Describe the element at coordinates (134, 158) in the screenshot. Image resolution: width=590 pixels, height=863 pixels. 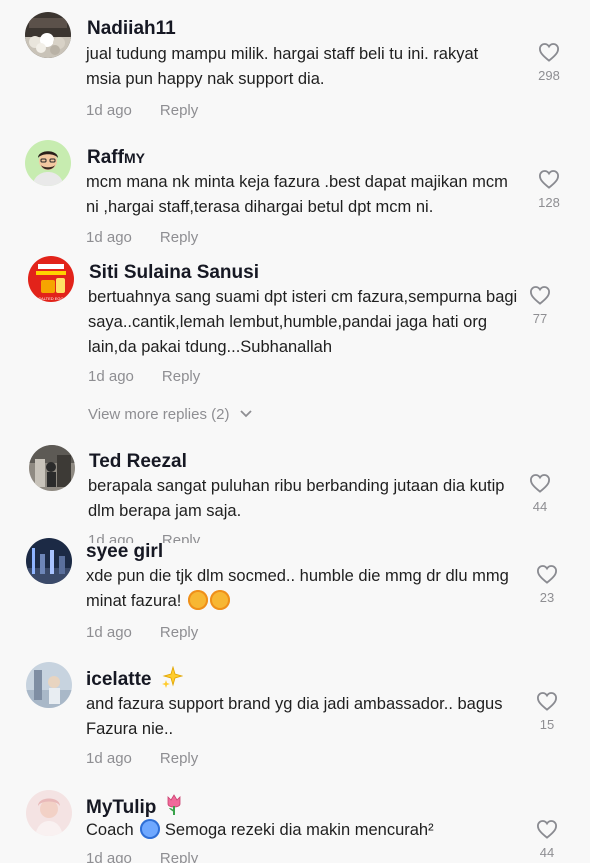
I see `username-suffix: MY` at that location.